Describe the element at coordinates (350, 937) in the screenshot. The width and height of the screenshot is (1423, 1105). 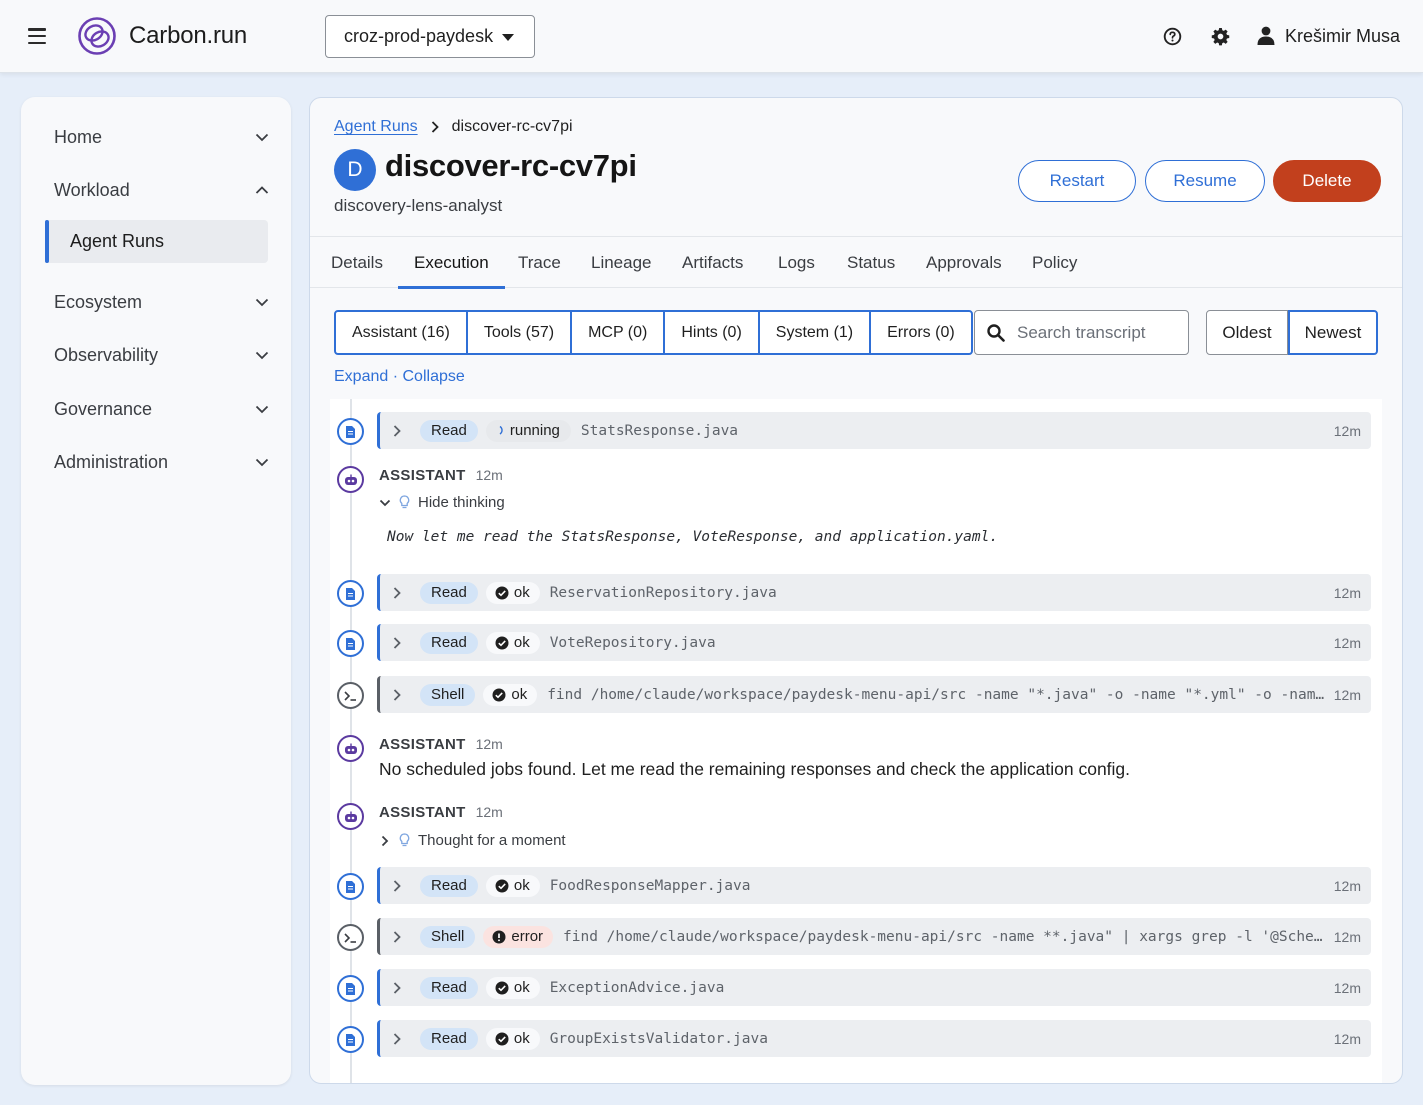
I see `terminal-icon` at that location.